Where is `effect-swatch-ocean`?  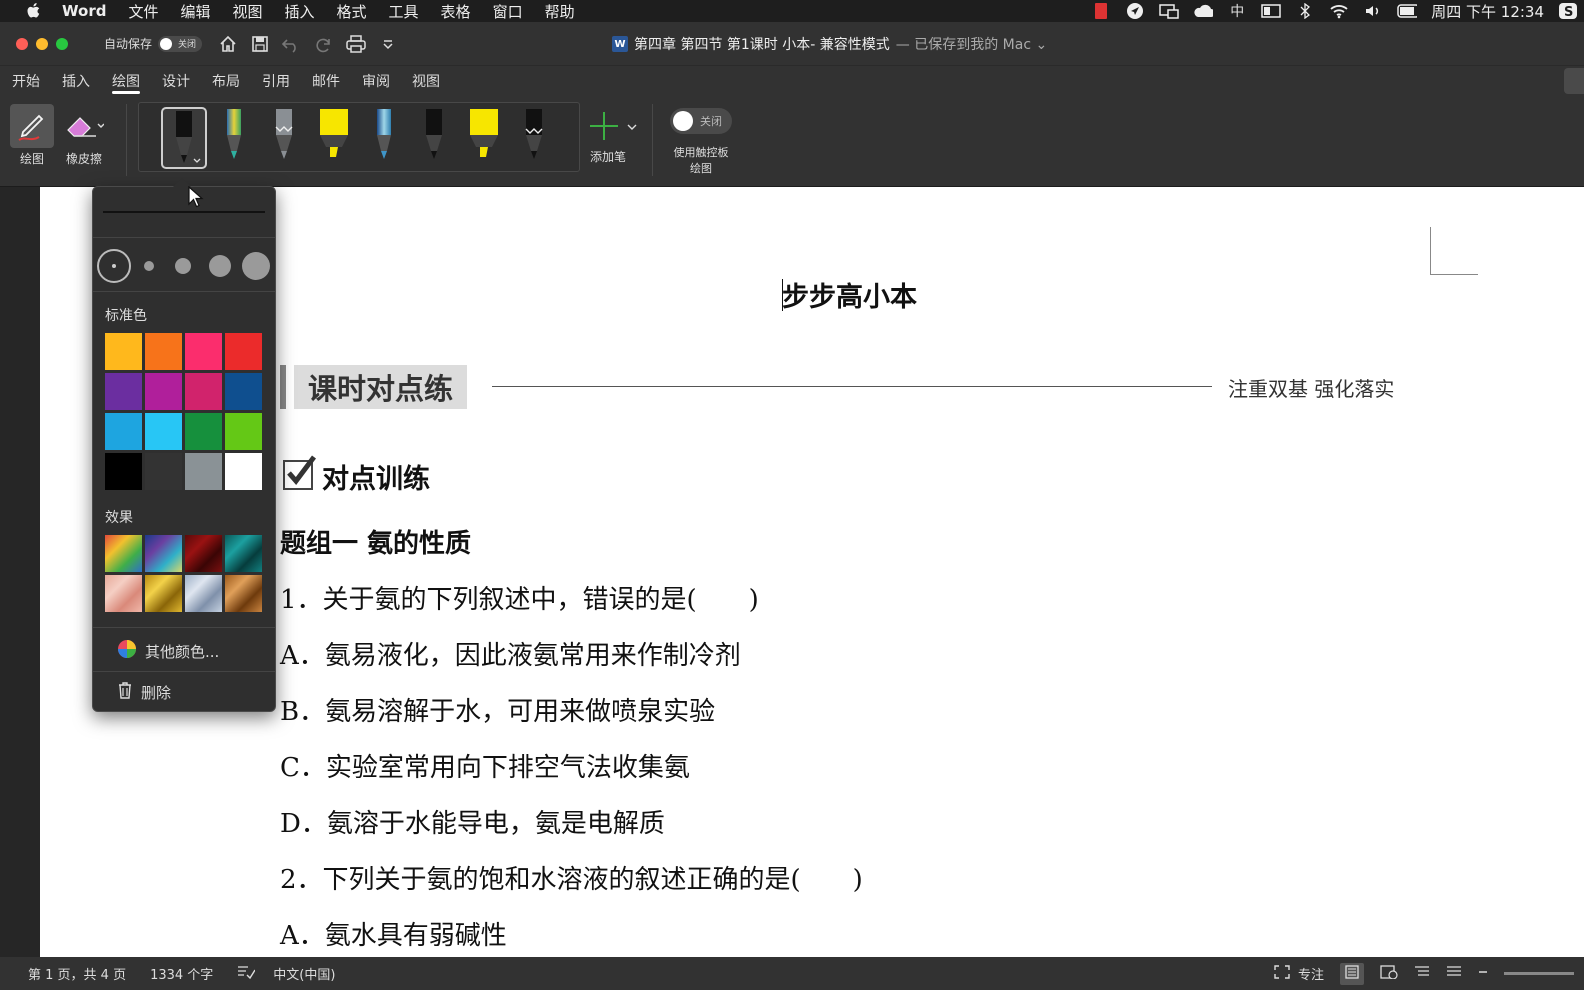
effect-swatch-ocean is located at coordinates (243, 553).